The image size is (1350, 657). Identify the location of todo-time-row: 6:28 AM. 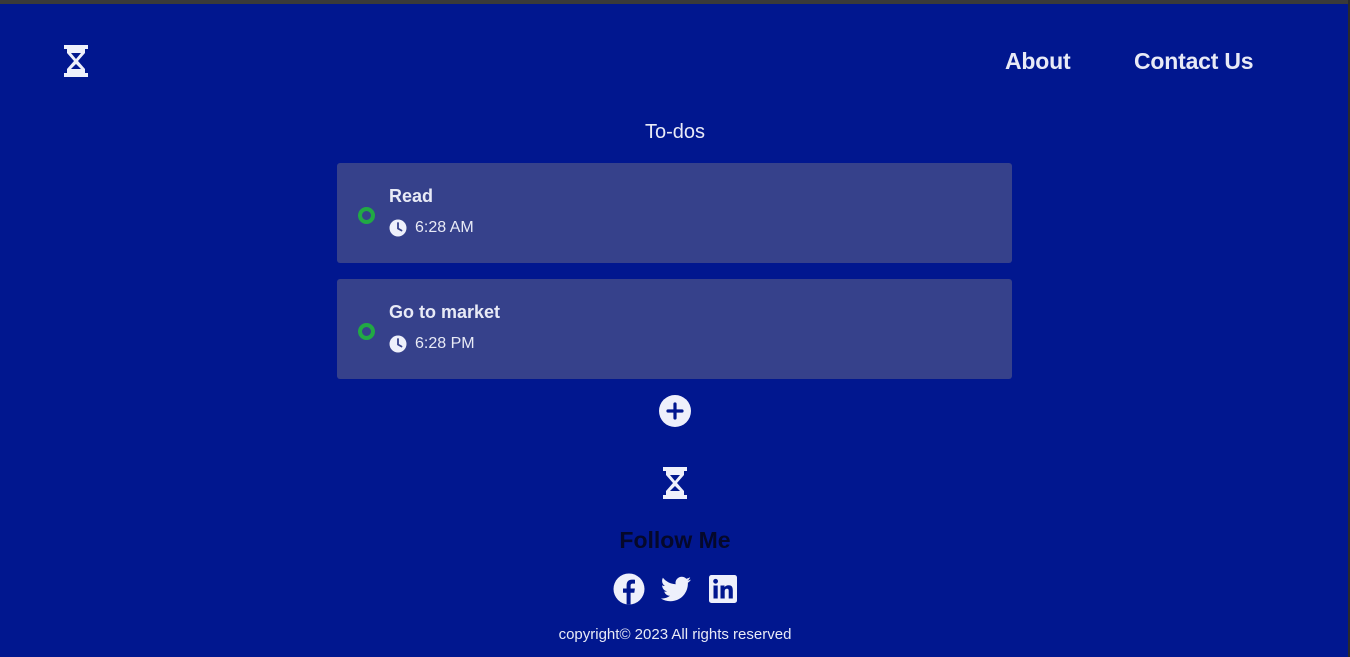
(431, 228).